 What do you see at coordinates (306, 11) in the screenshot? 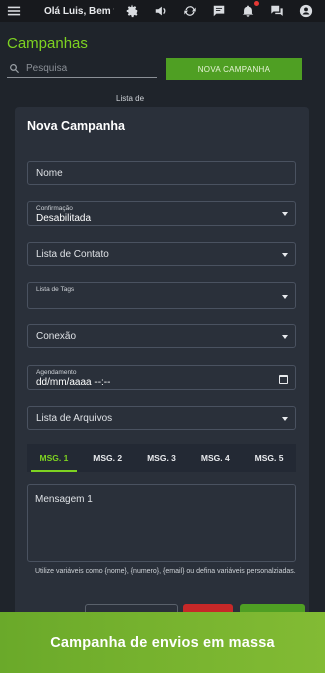
I see `account-icon` at bounding box center [306, 11].